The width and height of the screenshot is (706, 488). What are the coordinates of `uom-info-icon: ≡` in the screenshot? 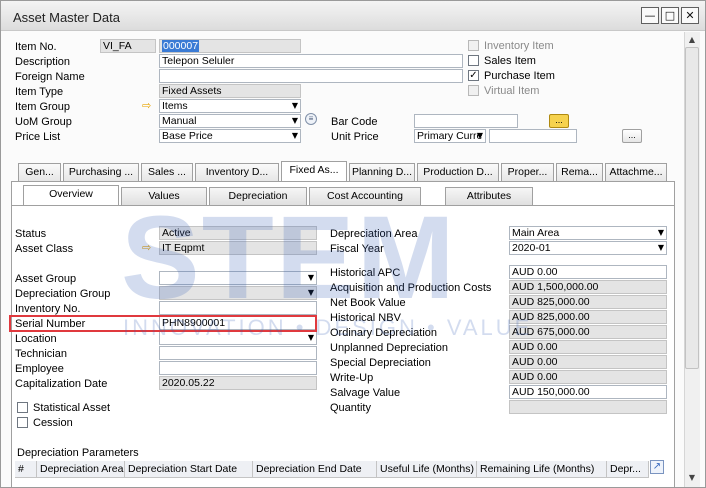 It's located at (311, 119).